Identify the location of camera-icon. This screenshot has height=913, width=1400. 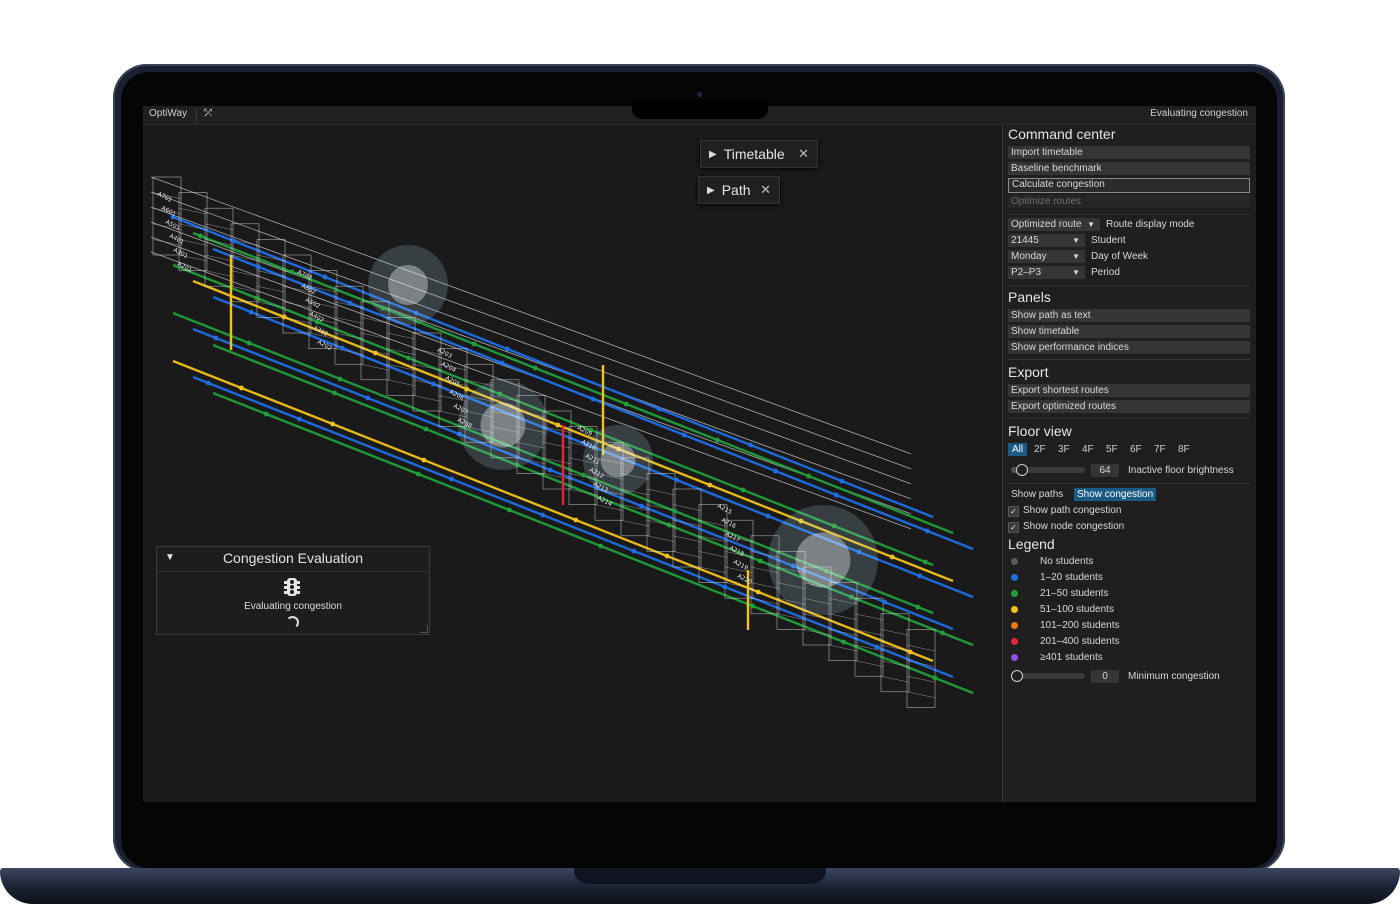
(699, 94).